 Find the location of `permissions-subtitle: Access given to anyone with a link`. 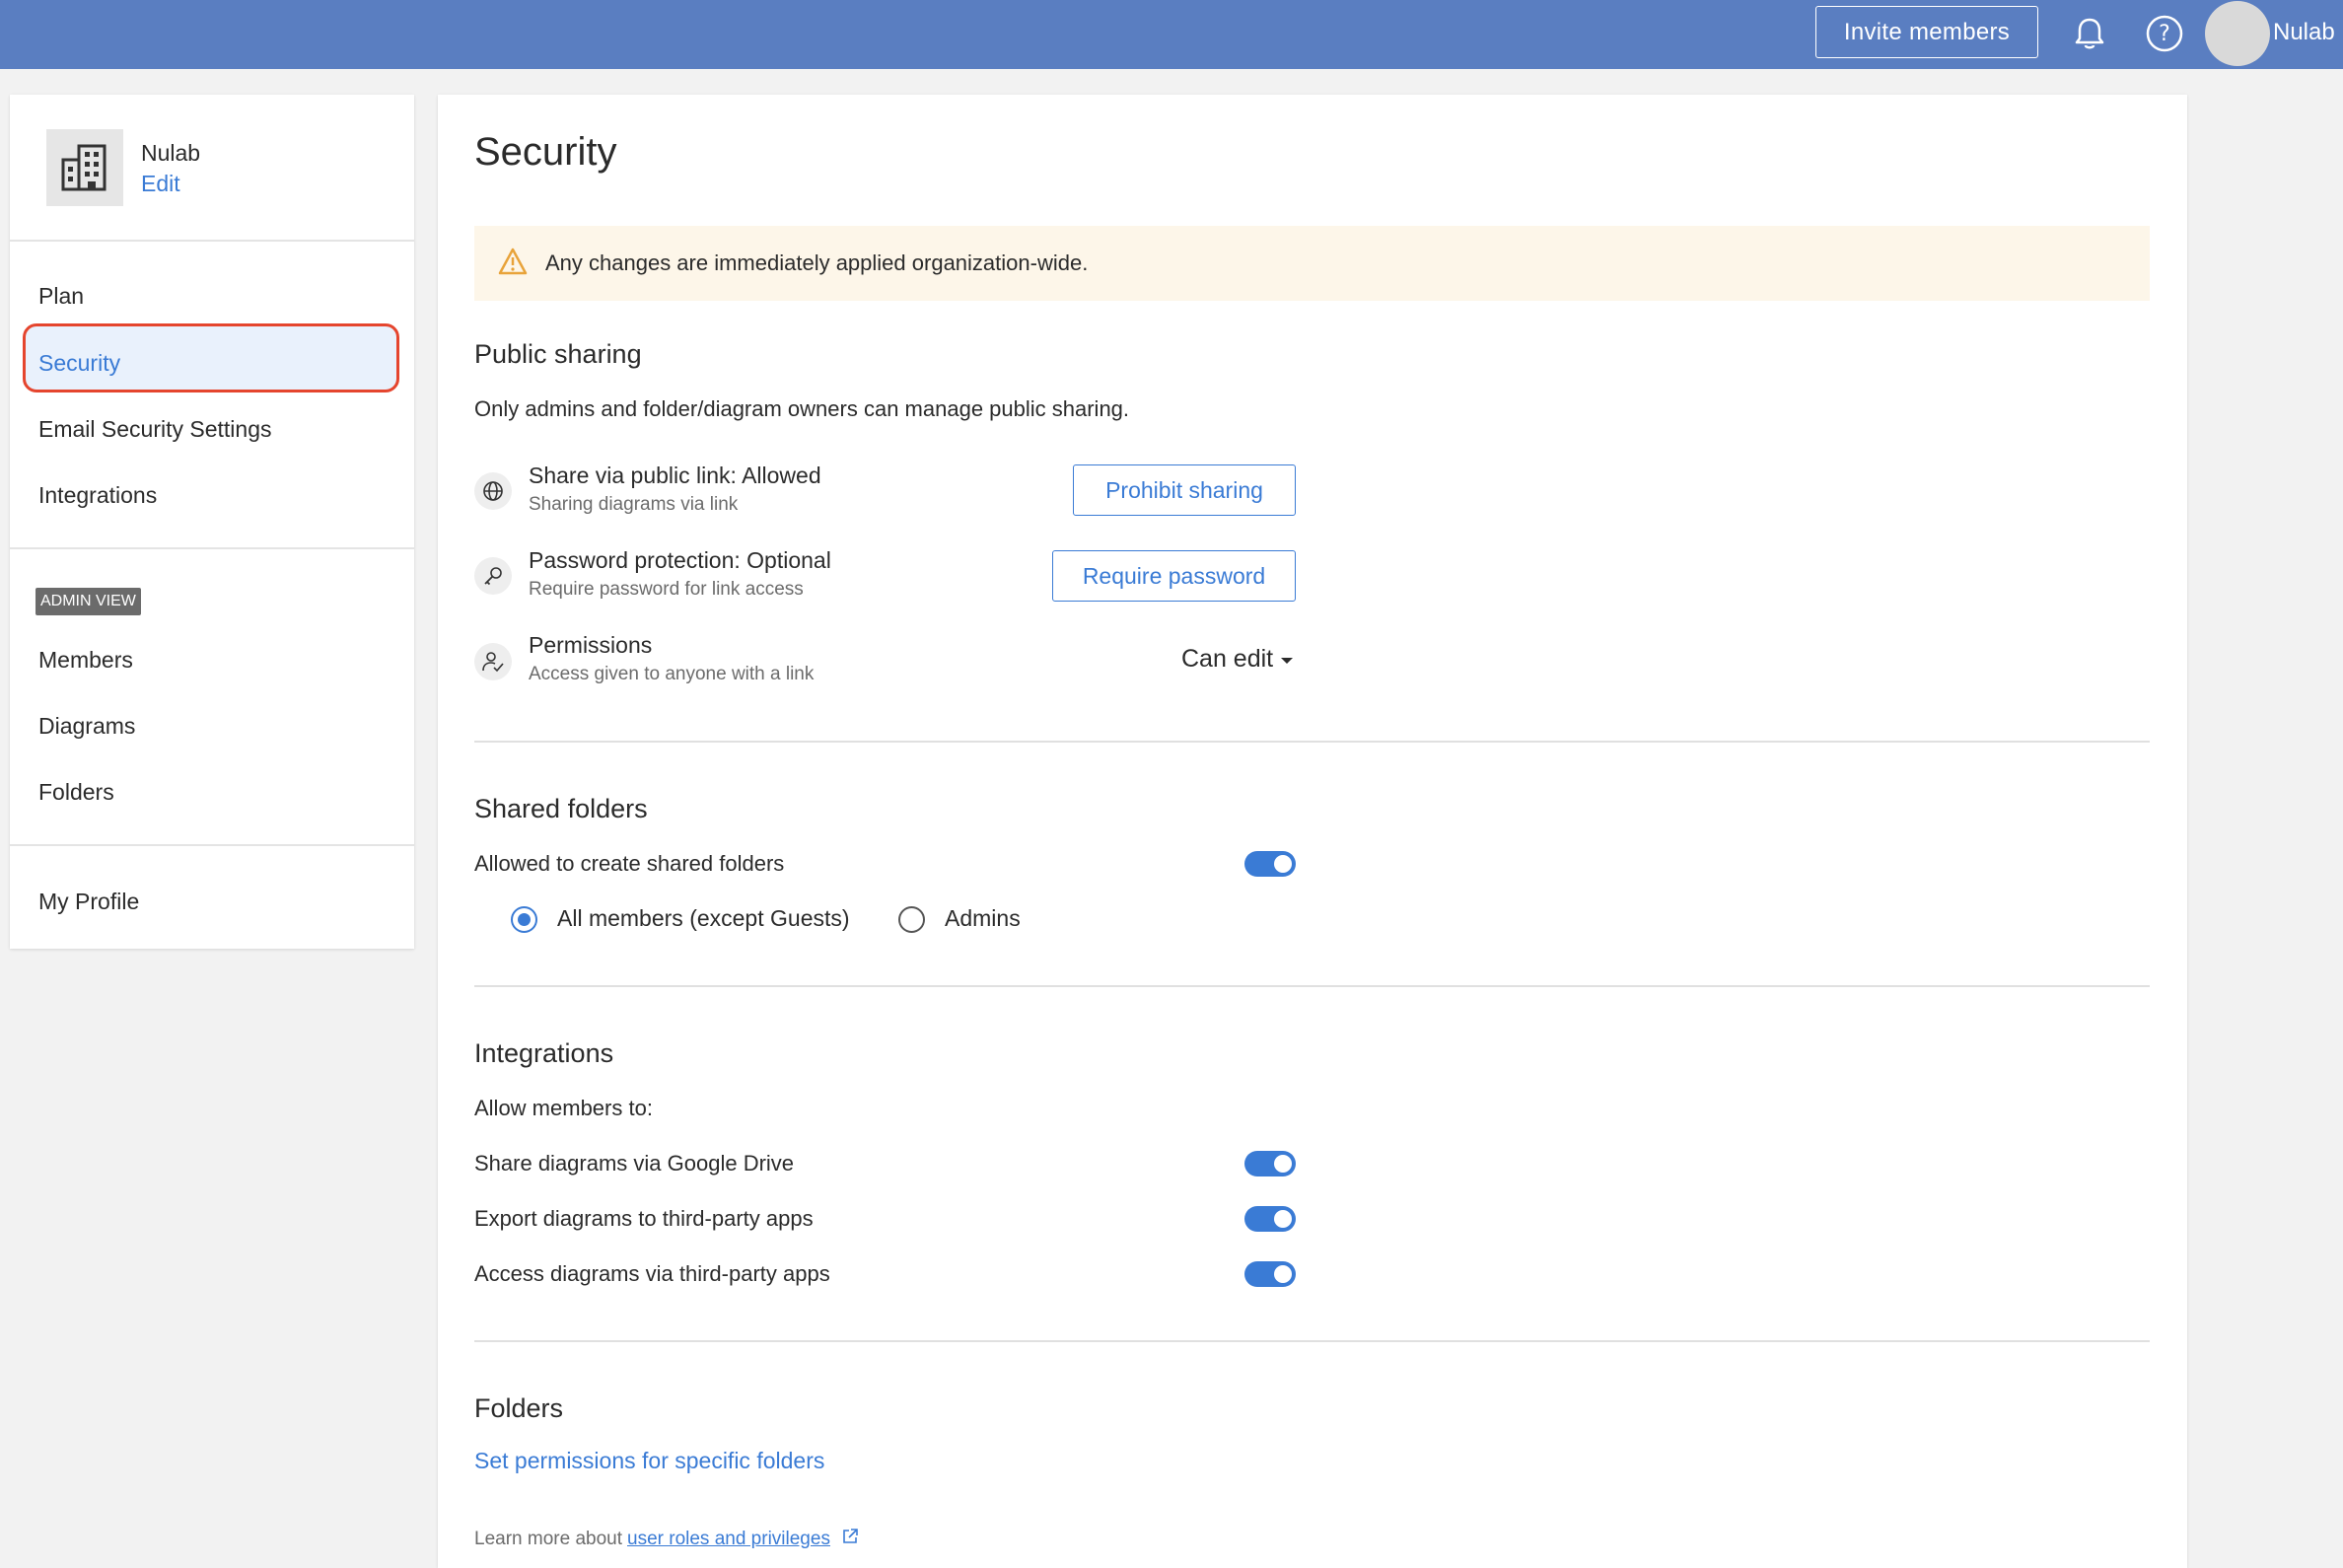

permissions-subtitle: Access given to anyone with a link is located at coordinates (672, 674).